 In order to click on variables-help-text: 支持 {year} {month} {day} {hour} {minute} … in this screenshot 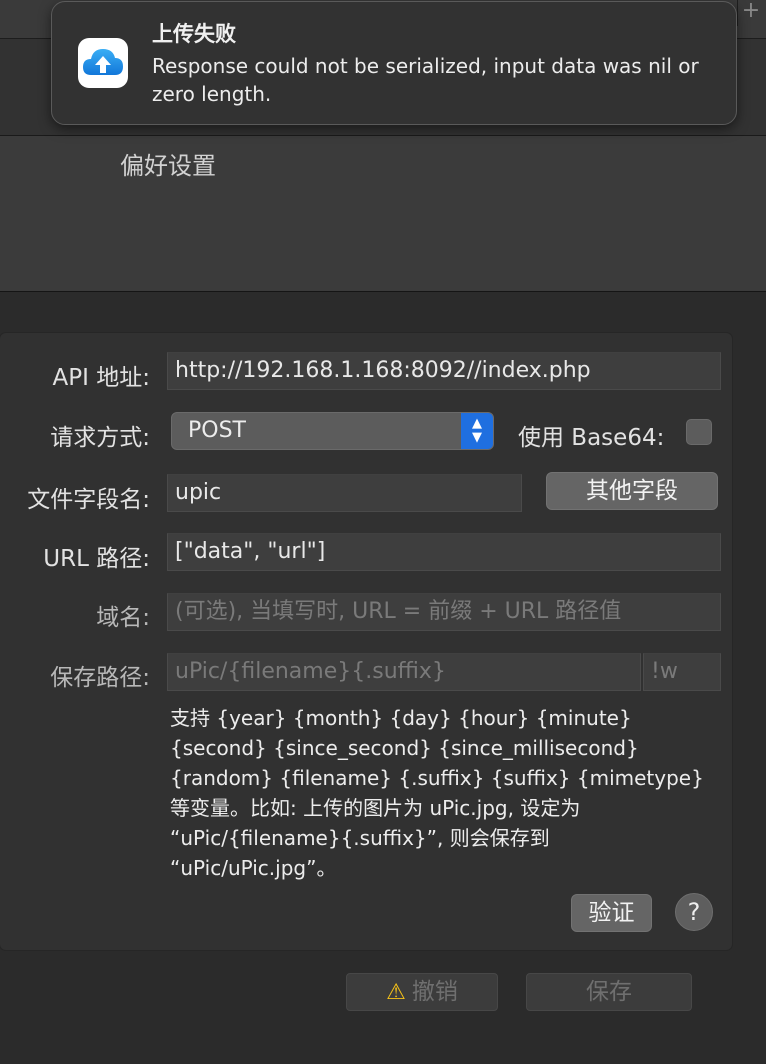, I will do `click(437, 793)`.